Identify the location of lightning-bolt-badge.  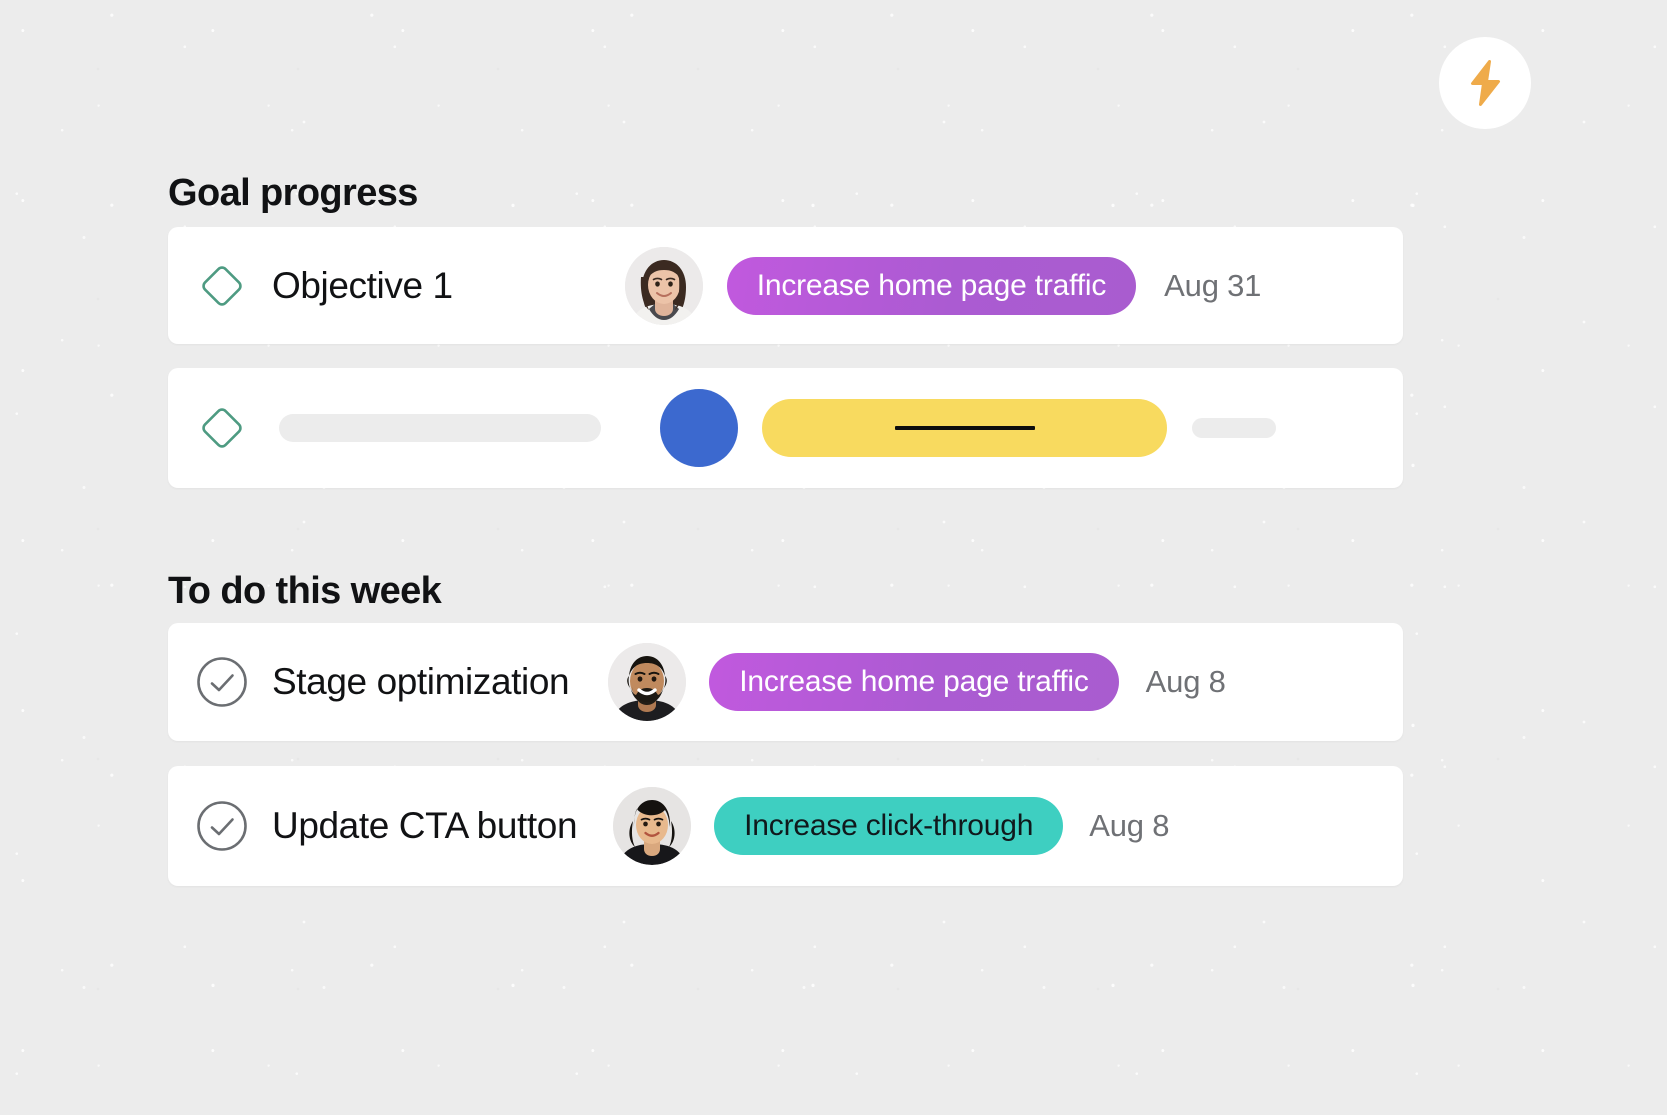
(1485, 83).